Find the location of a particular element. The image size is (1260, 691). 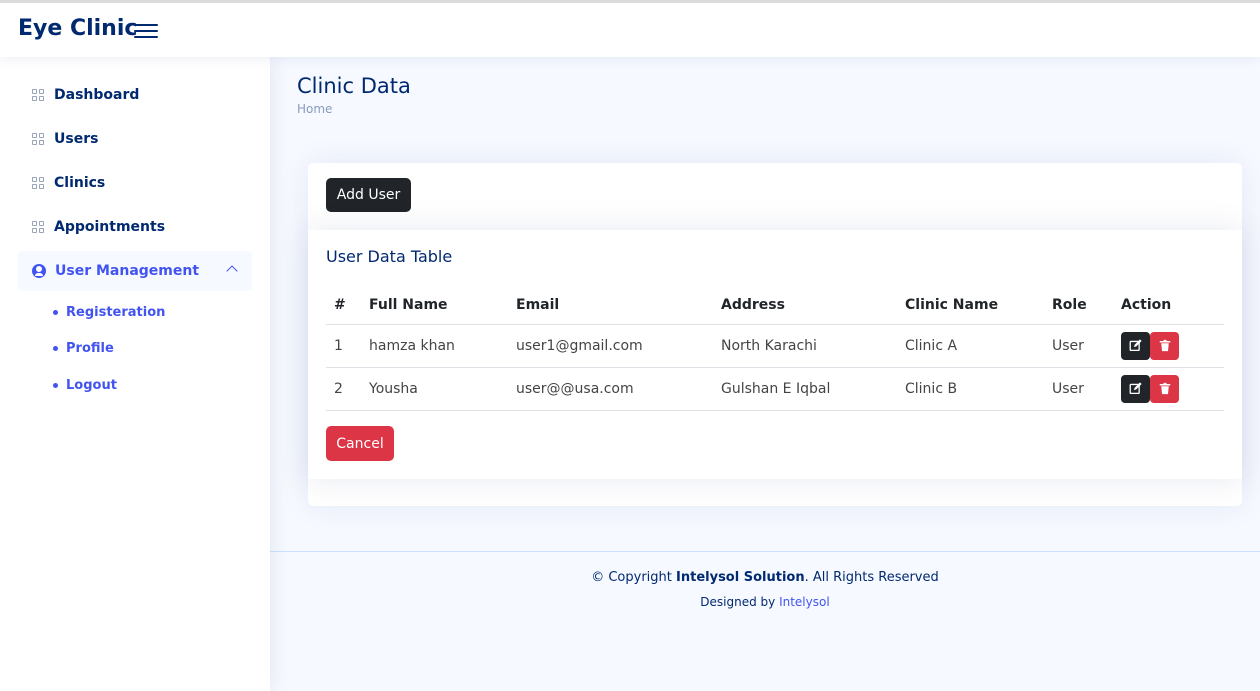

designer-link: Intelysol is located at coordinates (804, 602).